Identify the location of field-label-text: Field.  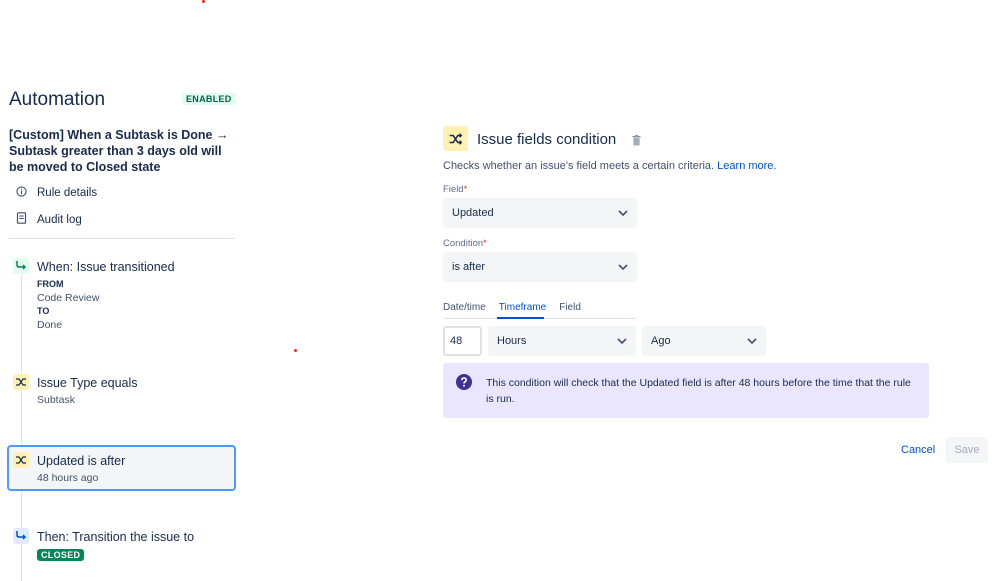
(453, 189).